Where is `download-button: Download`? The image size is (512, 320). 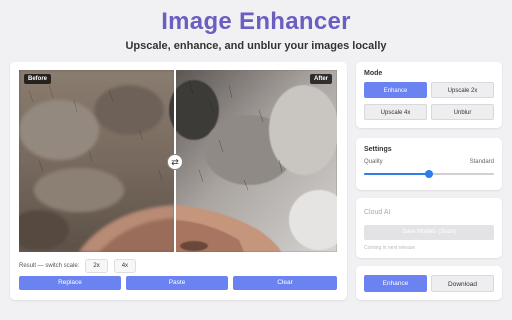
download-button: Download is located at coordinates (462, 283).